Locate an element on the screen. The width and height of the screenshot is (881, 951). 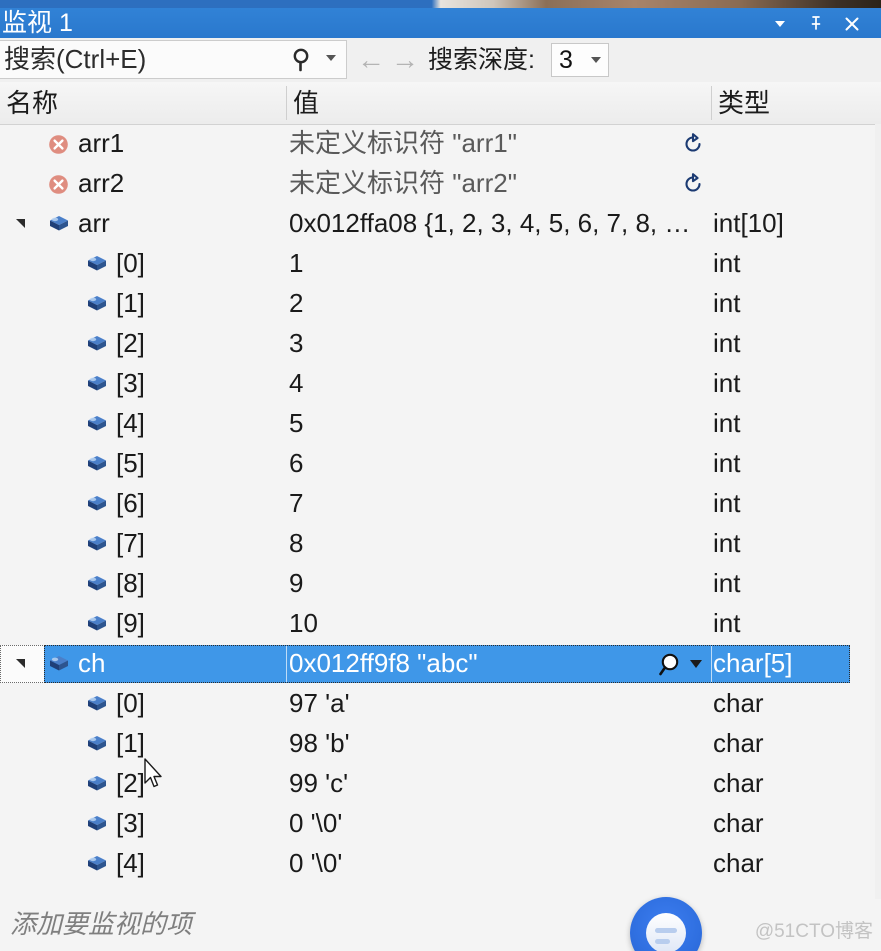
table-row: [3] 4 int is located at coordinates (440, 384).